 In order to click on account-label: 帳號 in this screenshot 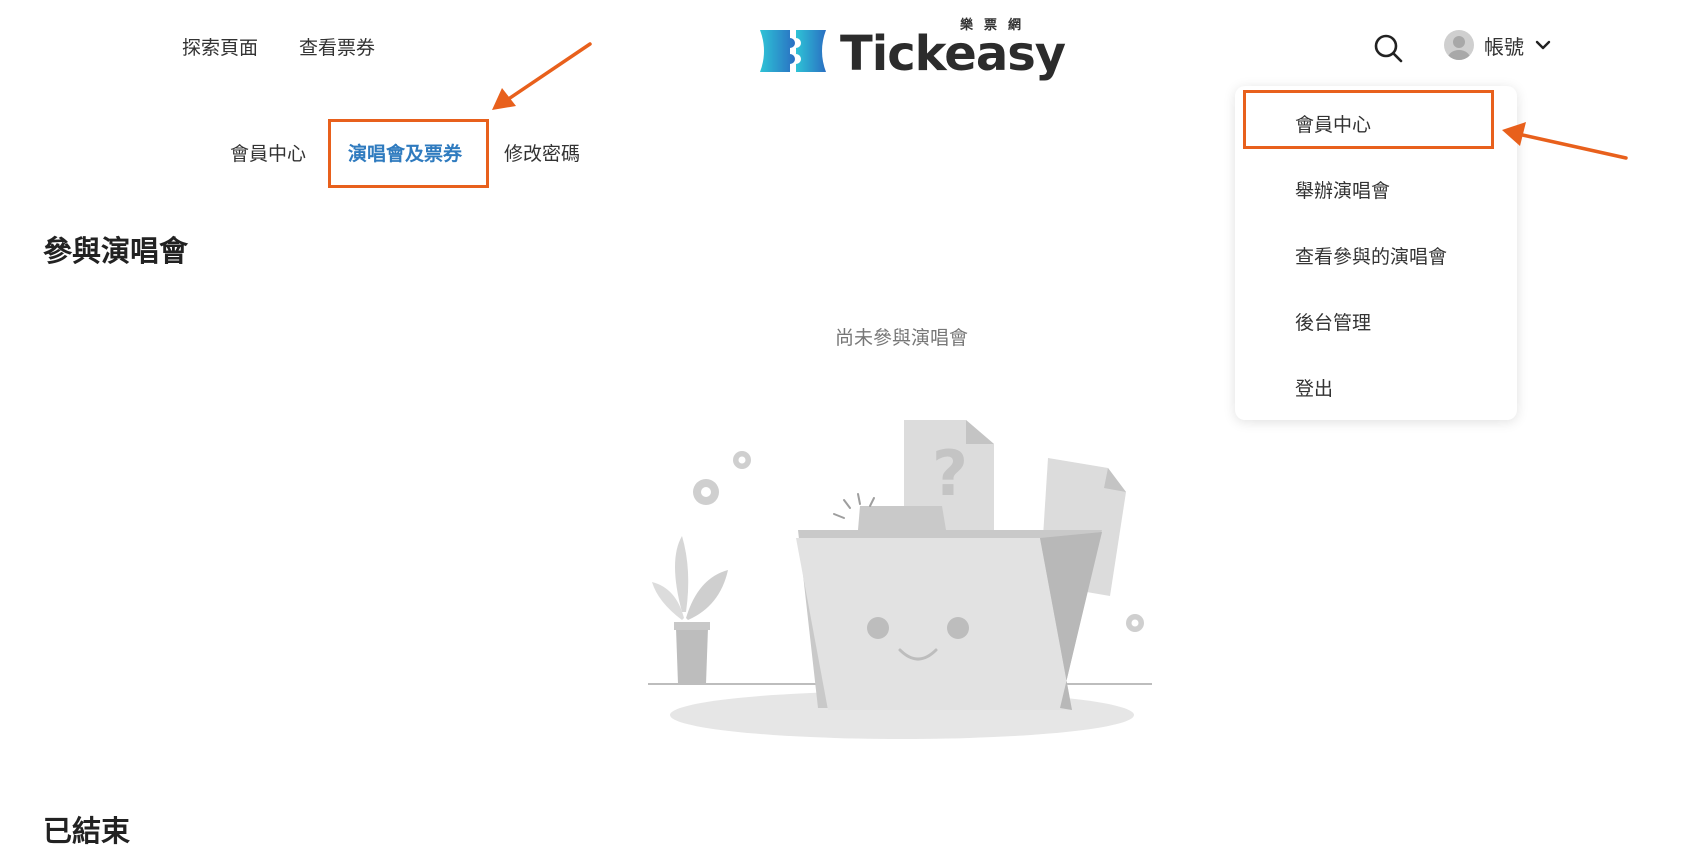, I will do `click(1504, 46)`.